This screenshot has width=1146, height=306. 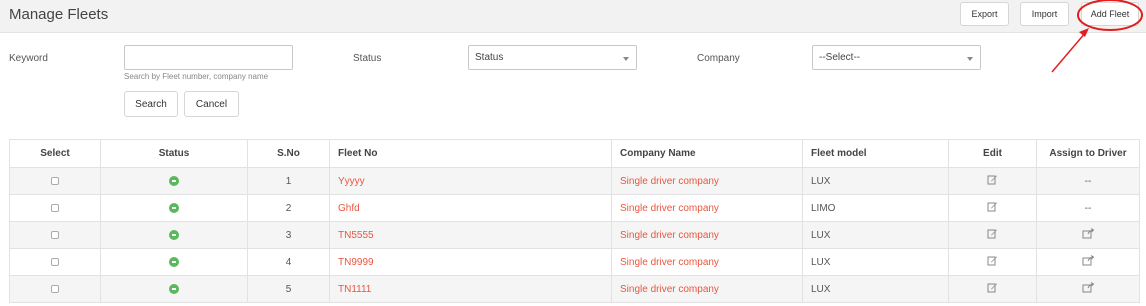 I want to click on import-button: Import, so click(x=1044, y=14).